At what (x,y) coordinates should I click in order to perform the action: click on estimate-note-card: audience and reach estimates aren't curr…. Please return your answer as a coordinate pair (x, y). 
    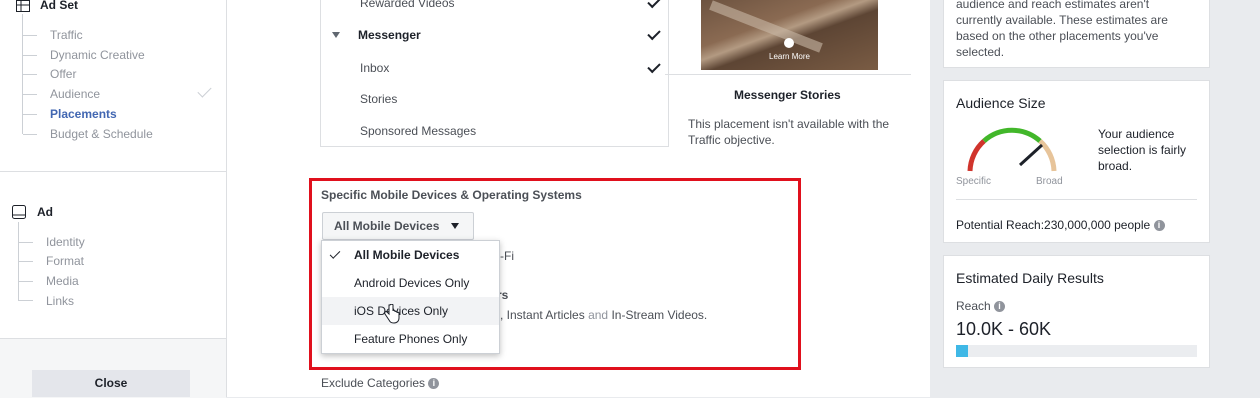
    Looking at the image, I should click on (1076, 34).